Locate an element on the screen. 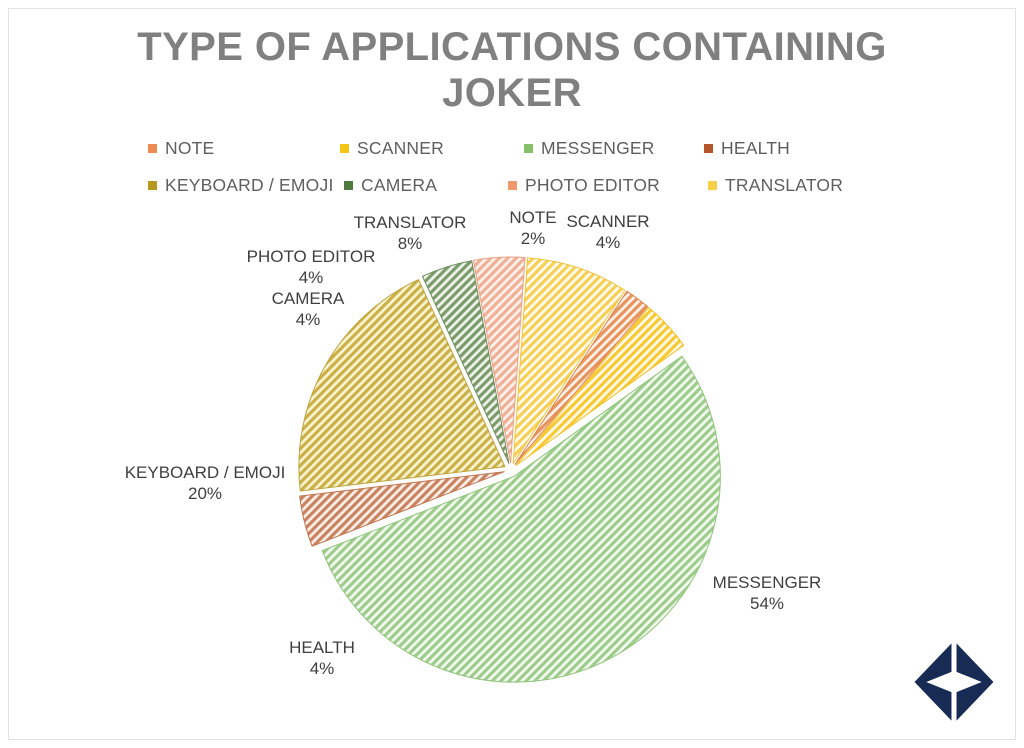 Image resolution: width=1024 pixels, height=748 pixels. data-label-photo-editor: PHOTO EDITOR 4% is located at coordinates (311, 267).